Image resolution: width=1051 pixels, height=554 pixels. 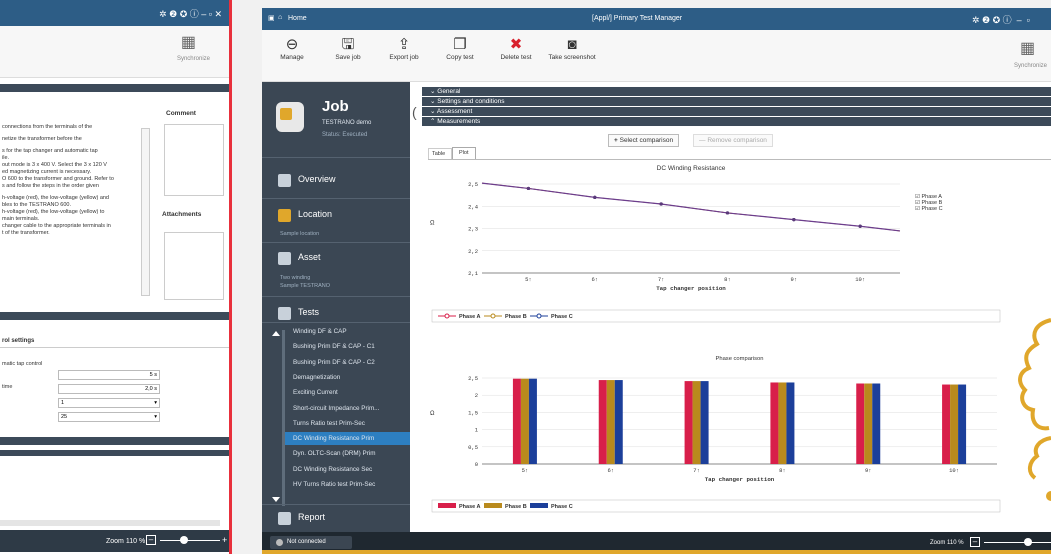 I want to click on test-item: Dyn. OLTC-Scan (DRM) Prim, so click(x=334, y=453).